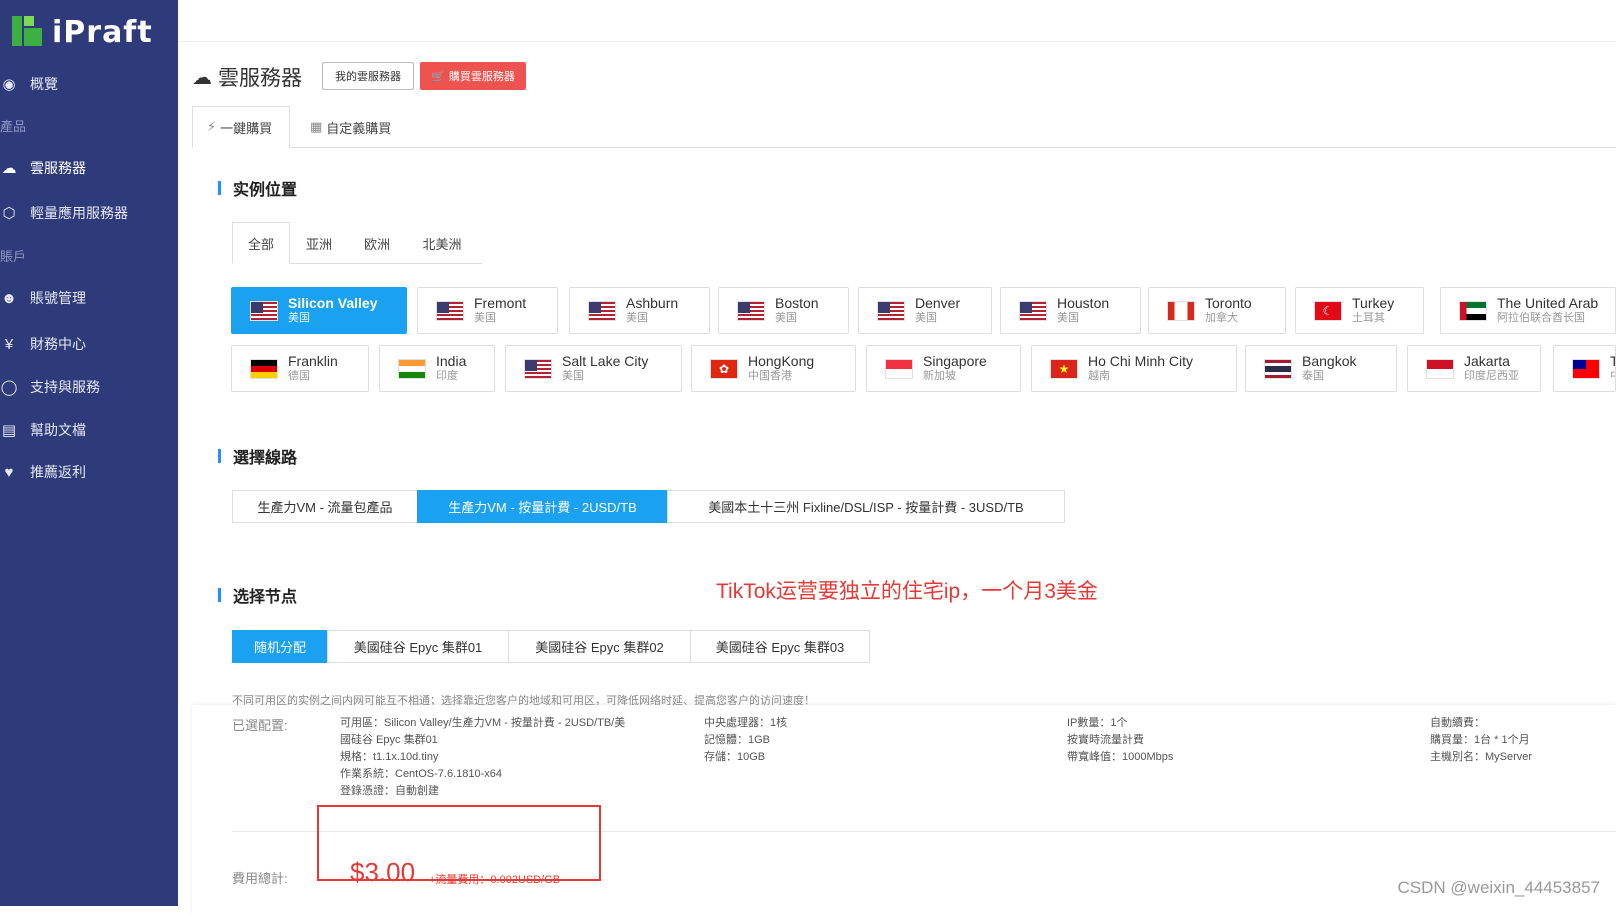  What do you see at coordinates (937, 310) in the screenshot?
I see `location-text: Denver 美国` at bounding box center [937, 310].